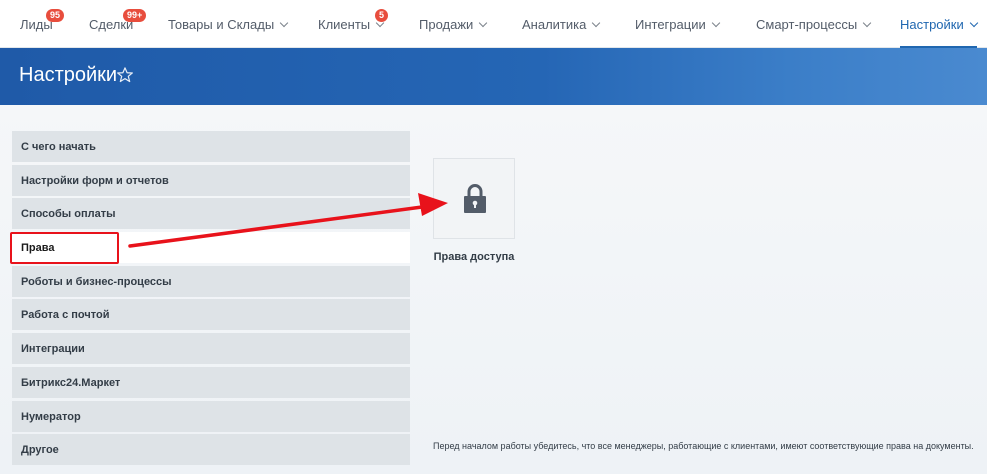 This screenshot has width=987, height=474. What do you see at coordinates (53, 348) in the screenshot?
I see `menu-item-label: Интеграции` at bounding box center [53, 348].